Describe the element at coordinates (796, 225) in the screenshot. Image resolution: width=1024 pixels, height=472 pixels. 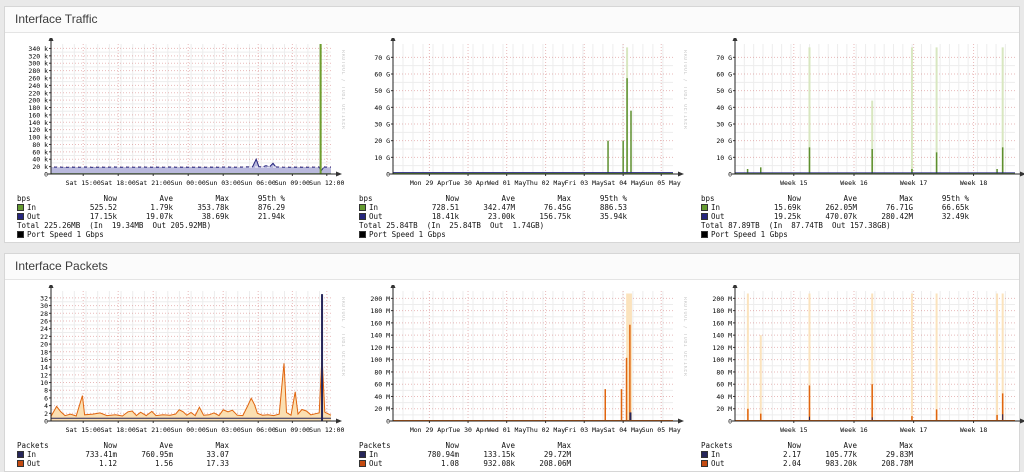
I see `legend-total-line: Total 87.89TB (In 87.74TB Out 157.38GB)` at that location.